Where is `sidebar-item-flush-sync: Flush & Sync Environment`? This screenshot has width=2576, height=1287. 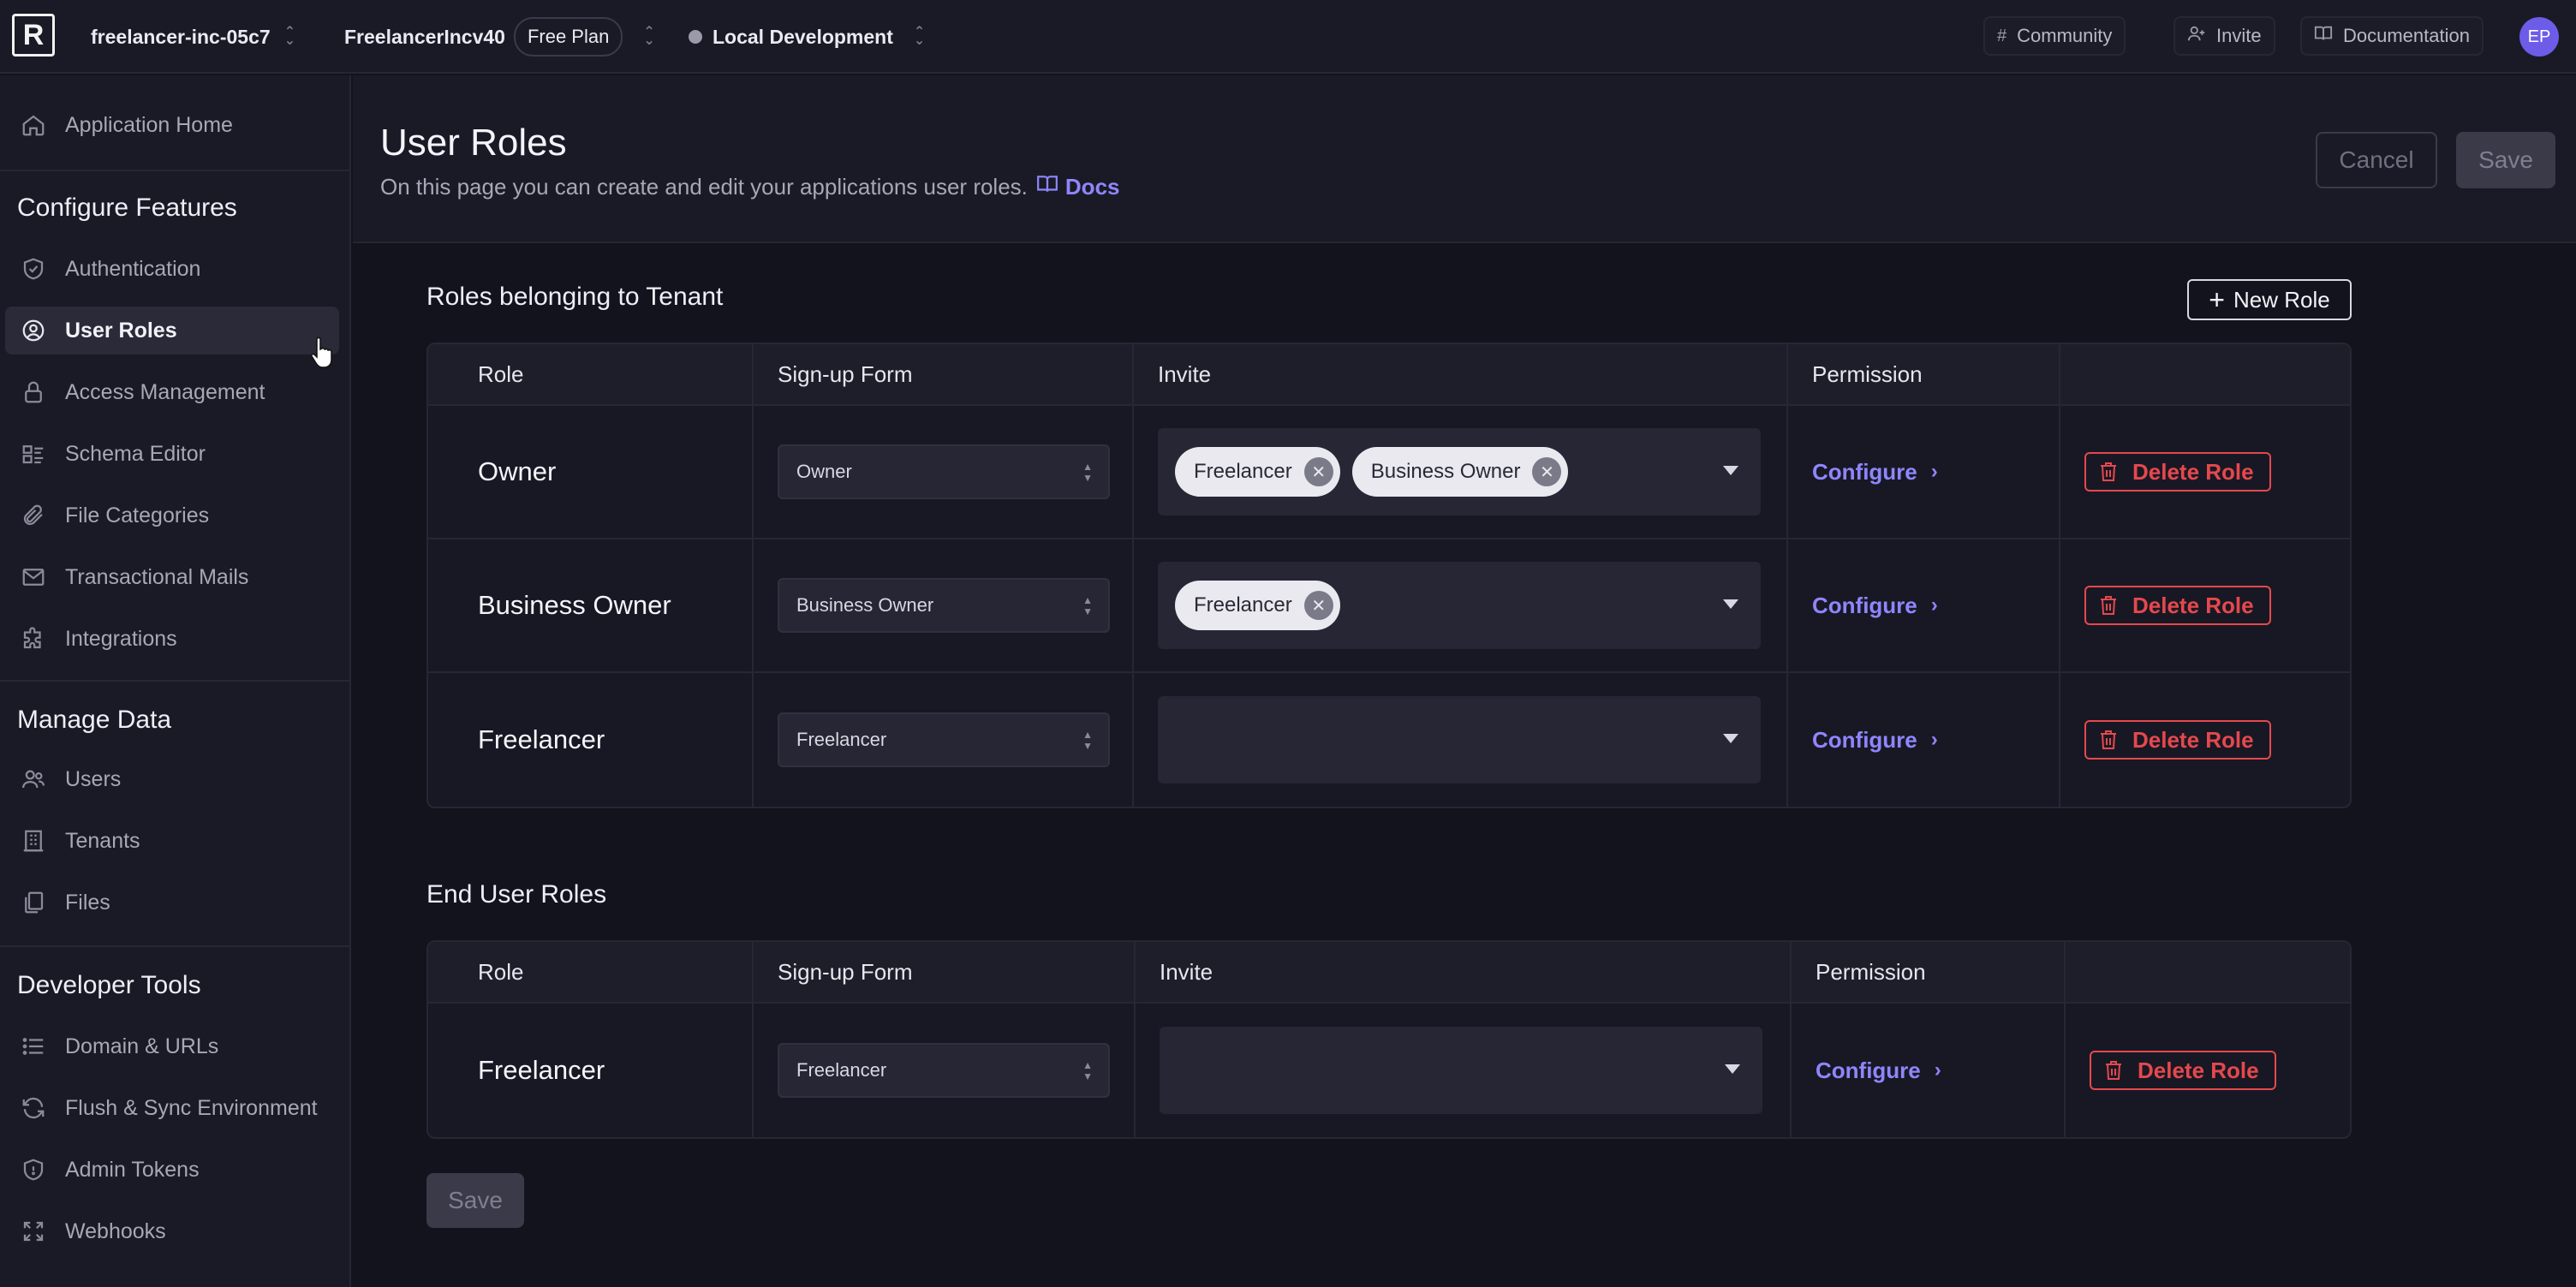
sidebar-item-flush-sync: Flush & Sync Environment is located at coordinates (172, 1108).